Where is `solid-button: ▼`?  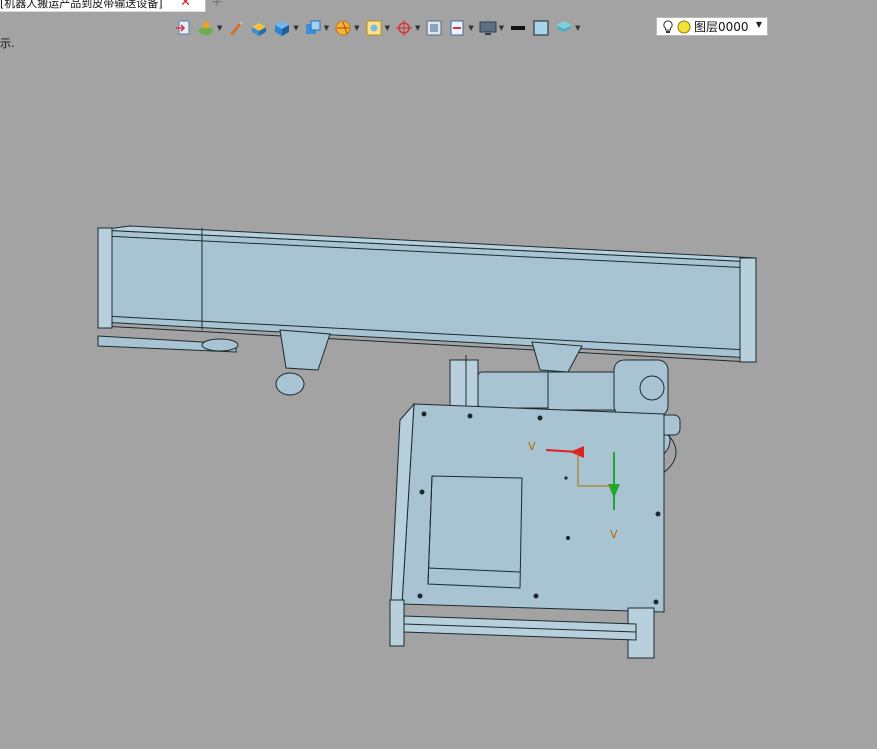
solid-button: ▼ is located at coordinates (286, 28).